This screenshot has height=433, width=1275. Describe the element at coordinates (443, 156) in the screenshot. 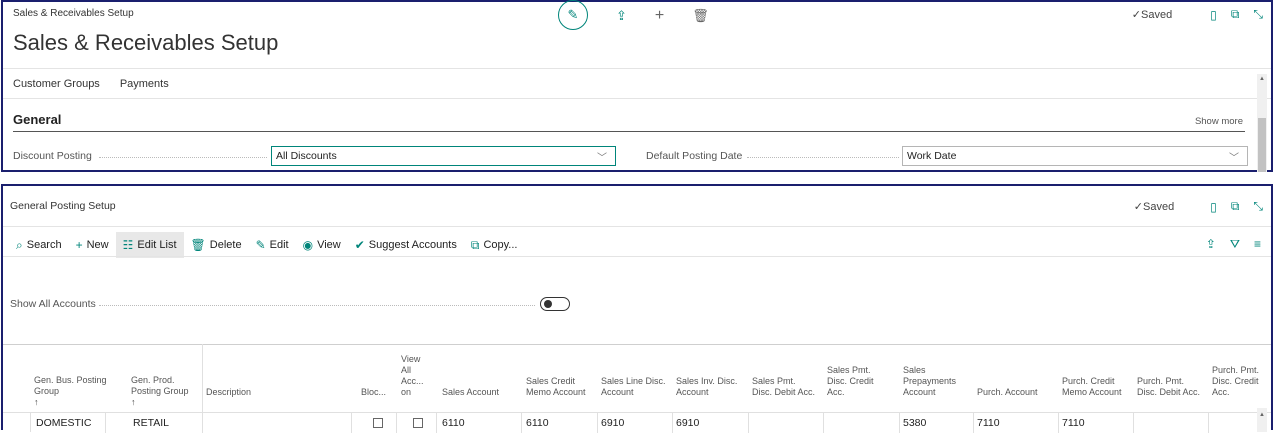

I see `discount-posting-select: All Discounts ﹀` at that location.